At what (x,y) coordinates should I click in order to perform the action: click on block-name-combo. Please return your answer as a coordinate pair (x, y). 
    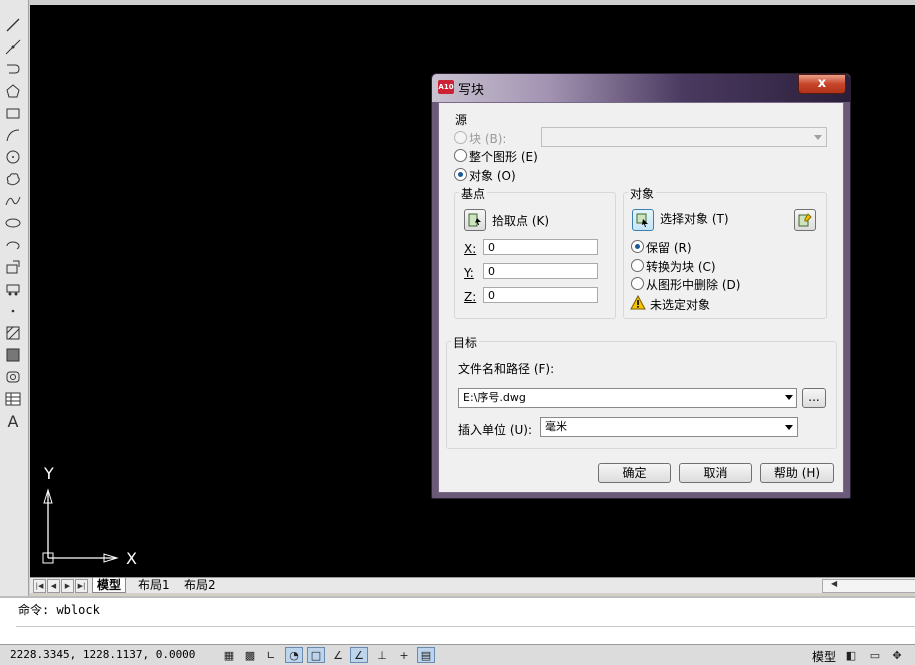
    Looking at the image, I should click on (684, 137).